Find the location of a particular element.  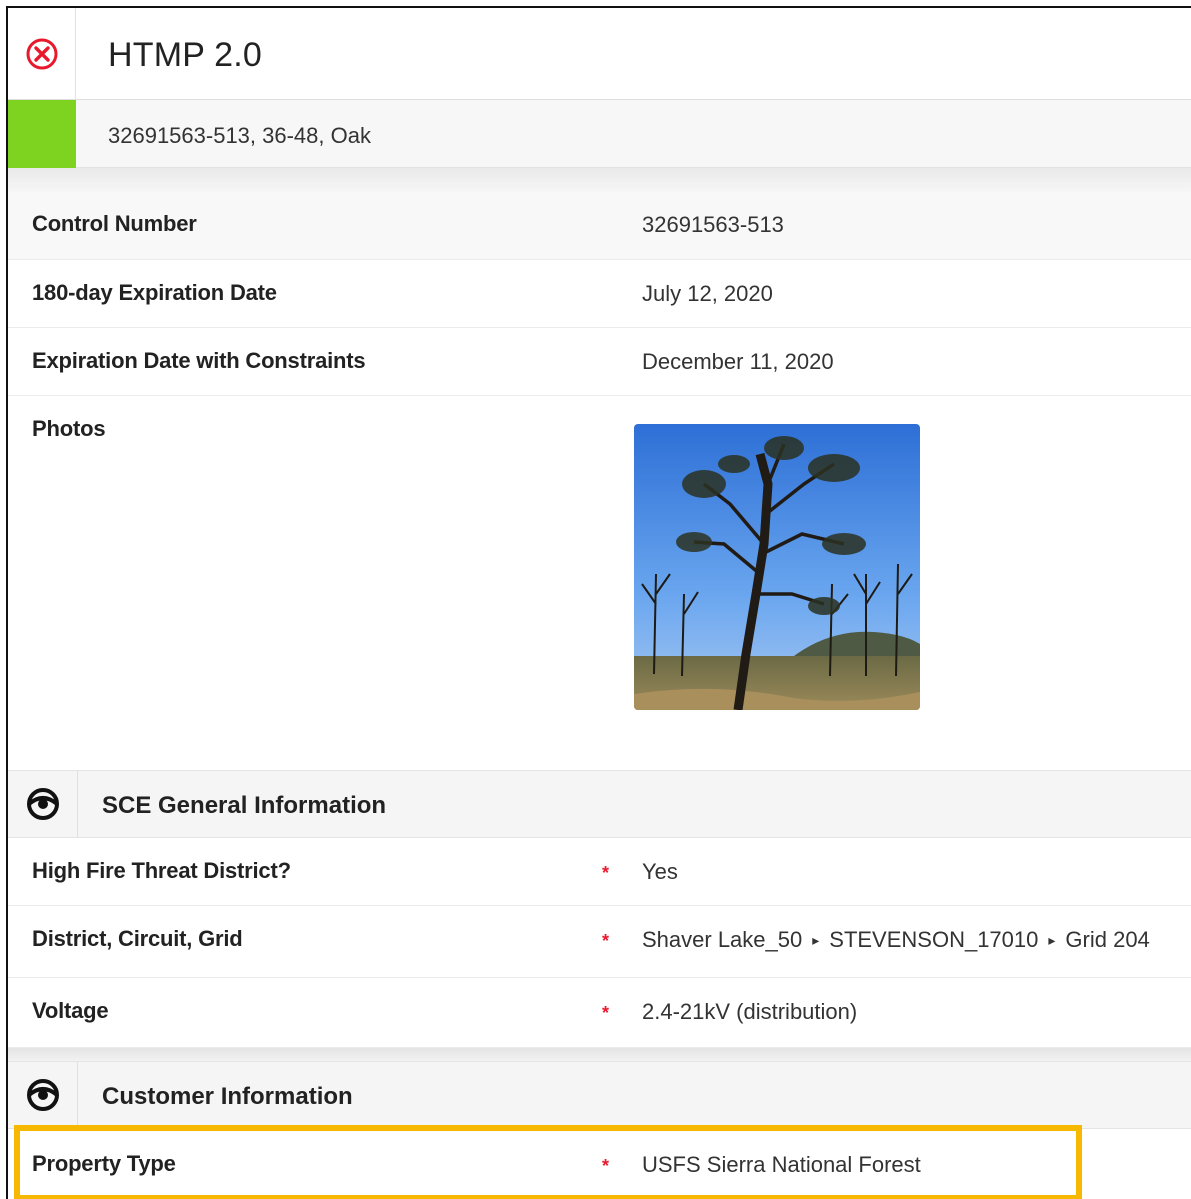

field-label: Property Type is located at coordinates (104, 1163).